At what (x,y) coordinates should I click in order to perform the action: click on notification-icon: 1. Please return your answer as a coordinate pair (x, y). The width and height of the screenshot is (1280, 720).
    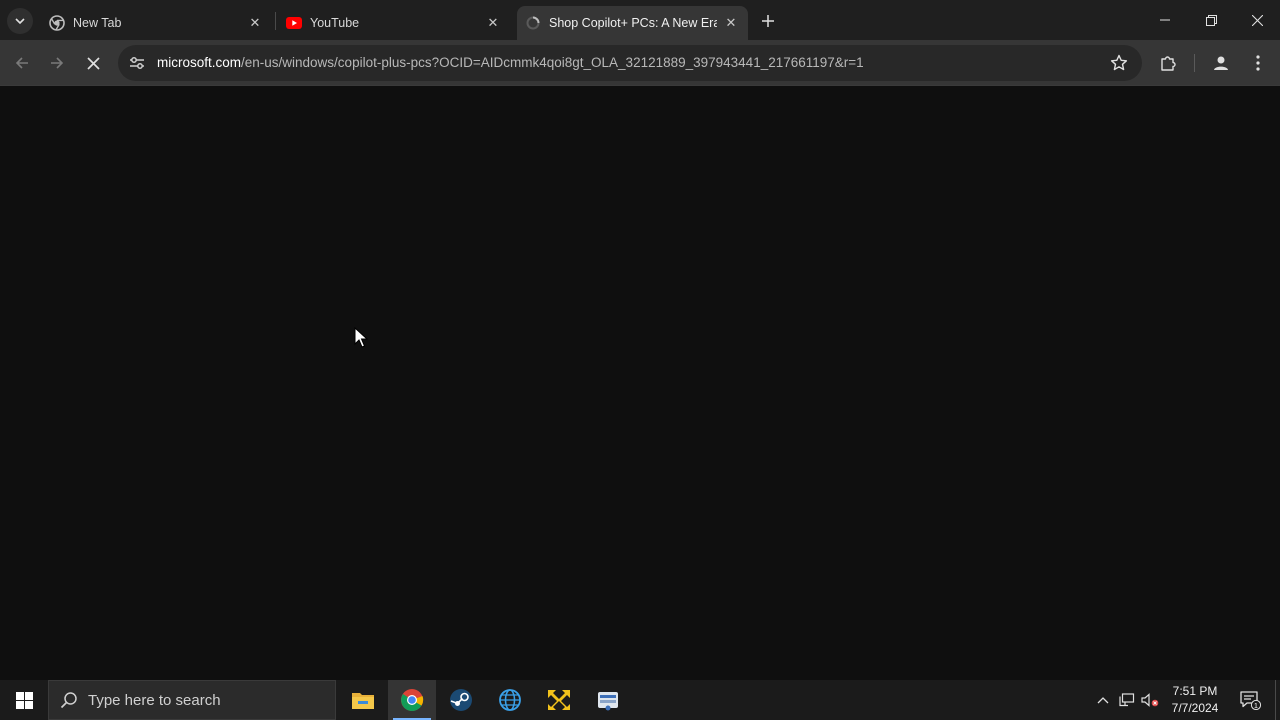
    Looking at the image, I should click on (1250, 700).